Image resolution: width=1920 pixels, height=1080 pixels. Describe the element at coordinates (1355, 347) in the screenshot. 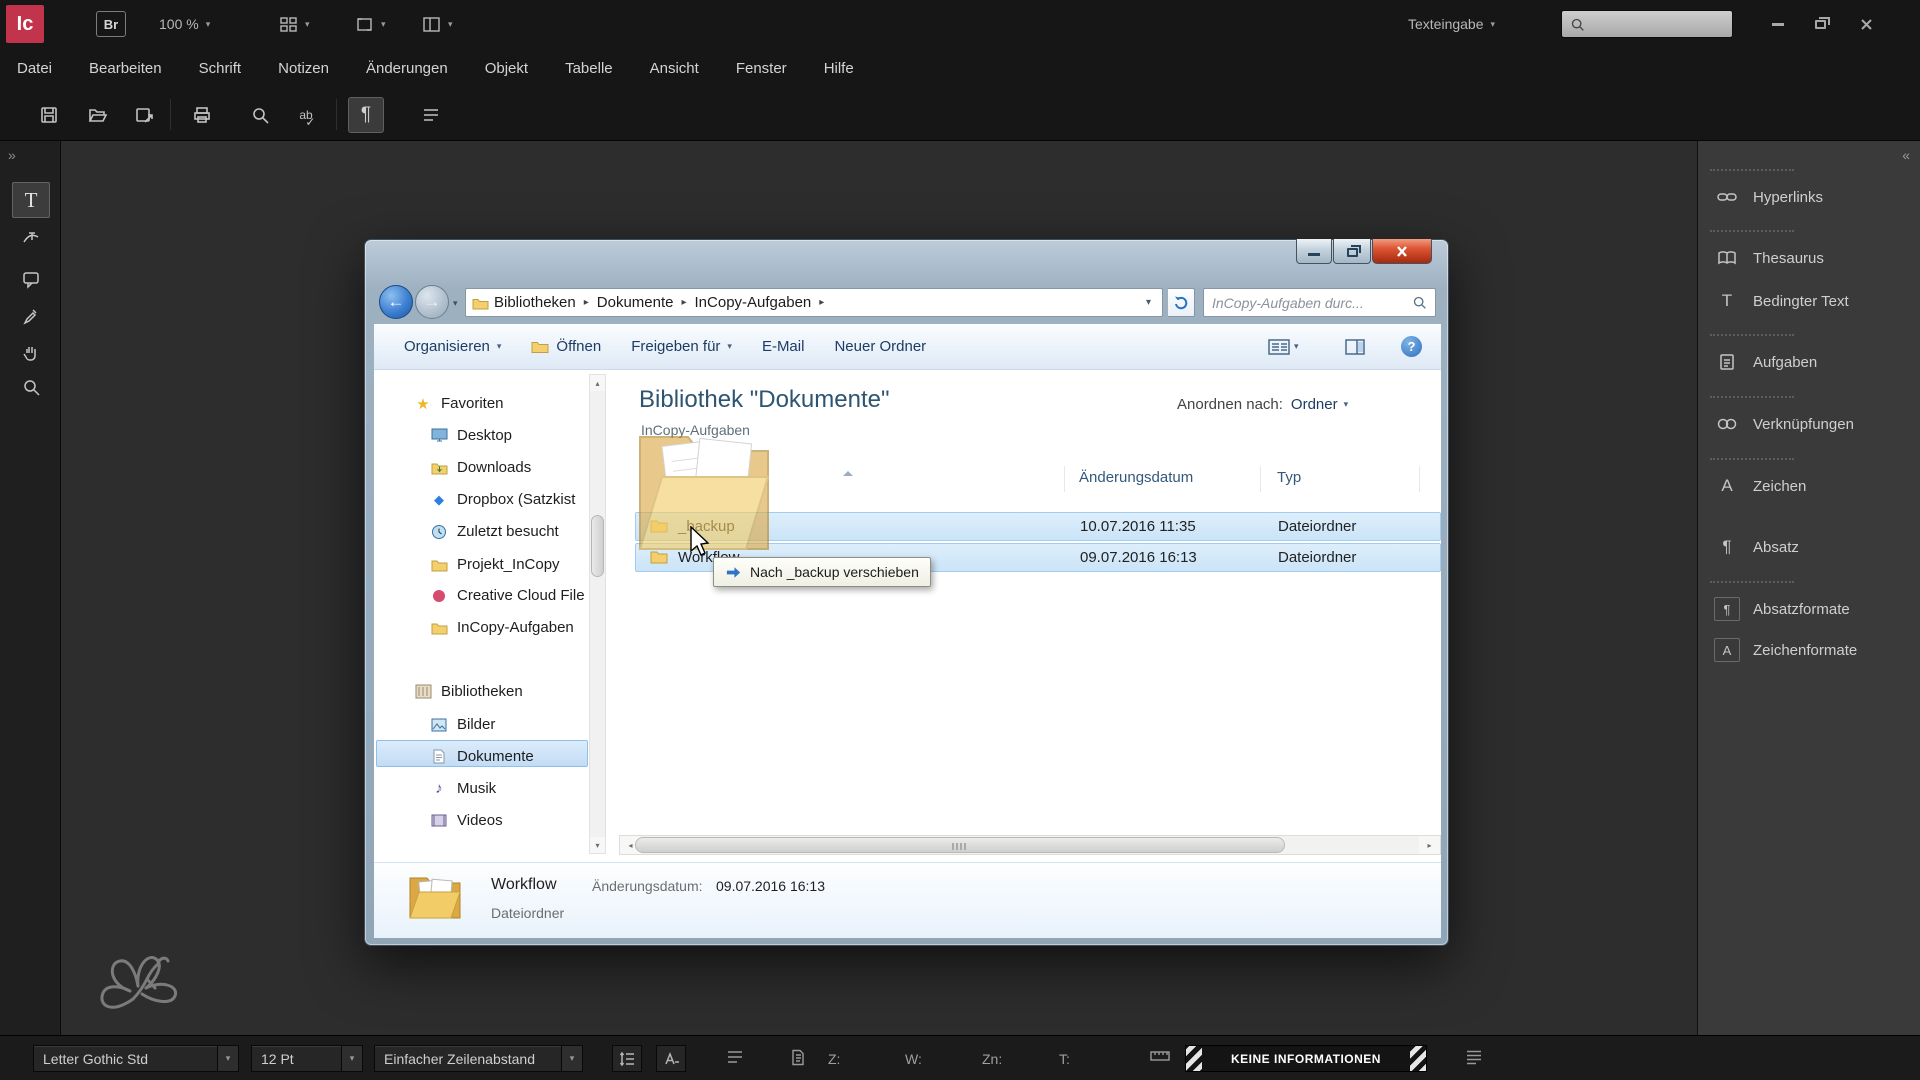

I see `preview-pane-button` at that location.